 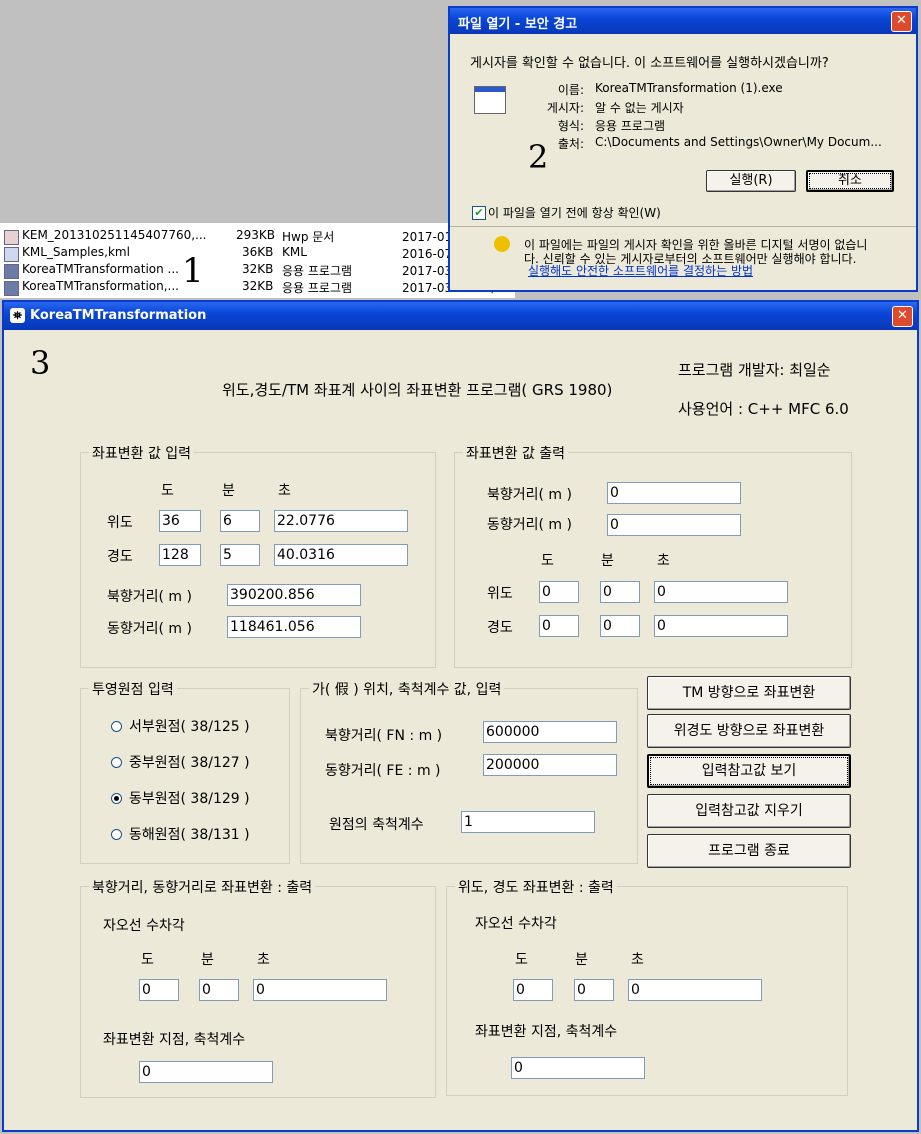 I want to click on latitude-minute-input: 6, so click(x=240, y=521).